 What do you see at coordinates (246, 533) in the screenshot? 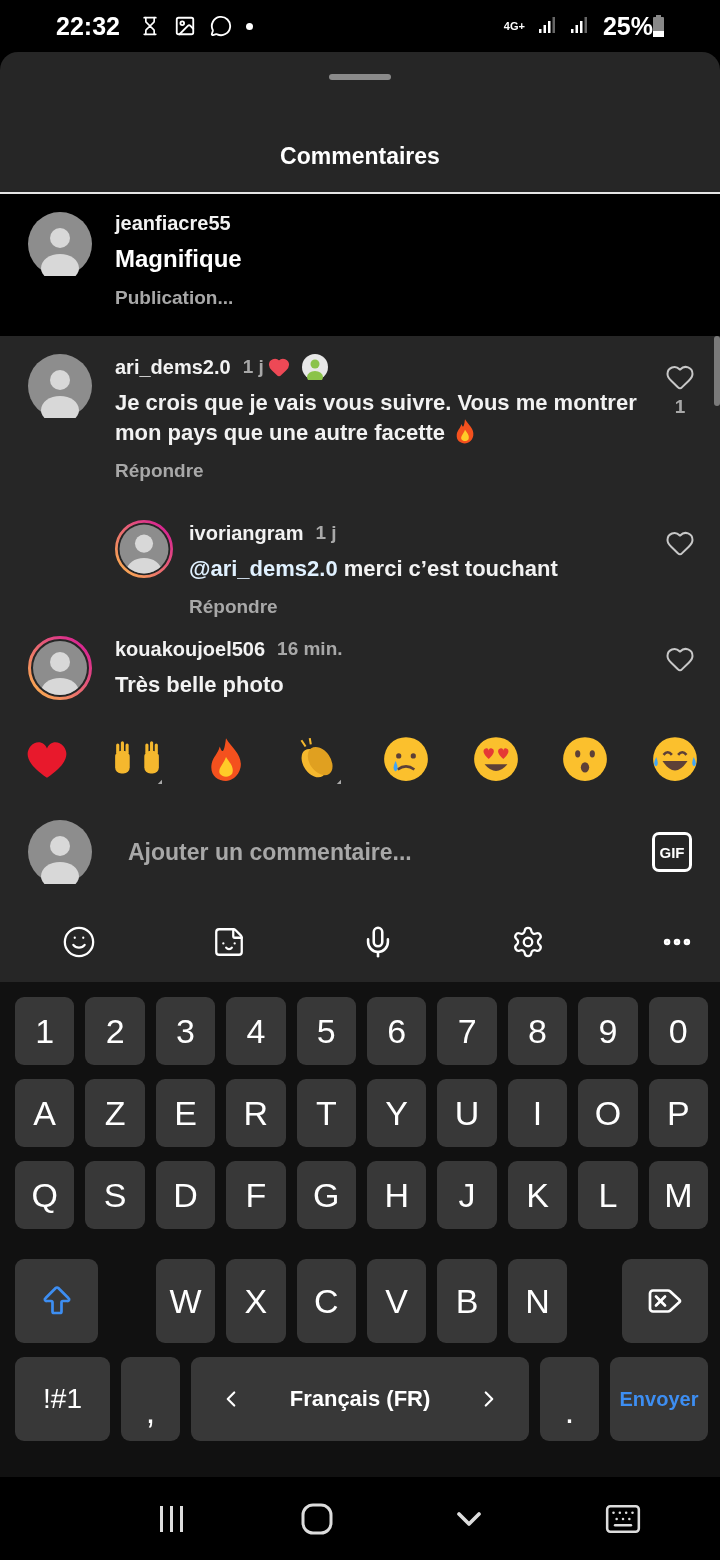
I see `username: ivoriangram` at bounding box center [246, 533].